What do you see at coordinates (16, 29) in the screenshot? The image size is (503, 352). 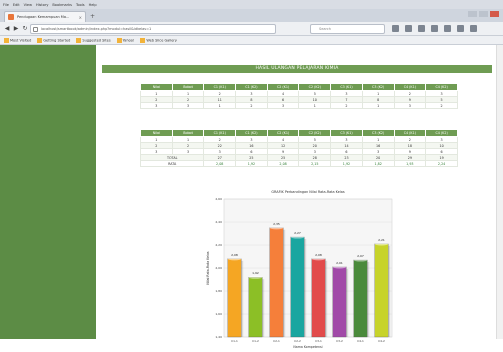 I see `forward-icon: ▶` at bounding box center [16, 29].